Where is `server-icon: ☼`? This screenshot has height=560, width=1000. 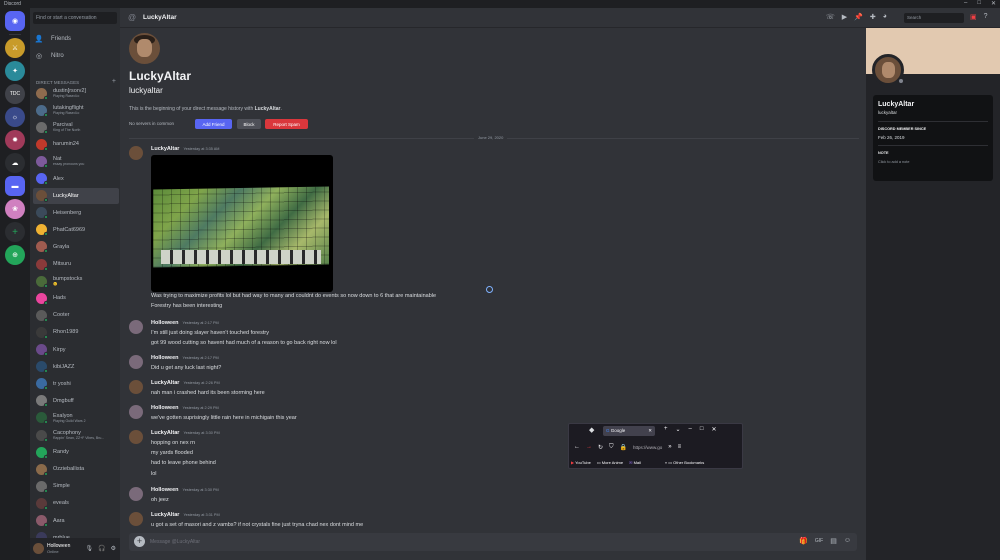 server-icon: ☼ is located at coordinates (15, 117).